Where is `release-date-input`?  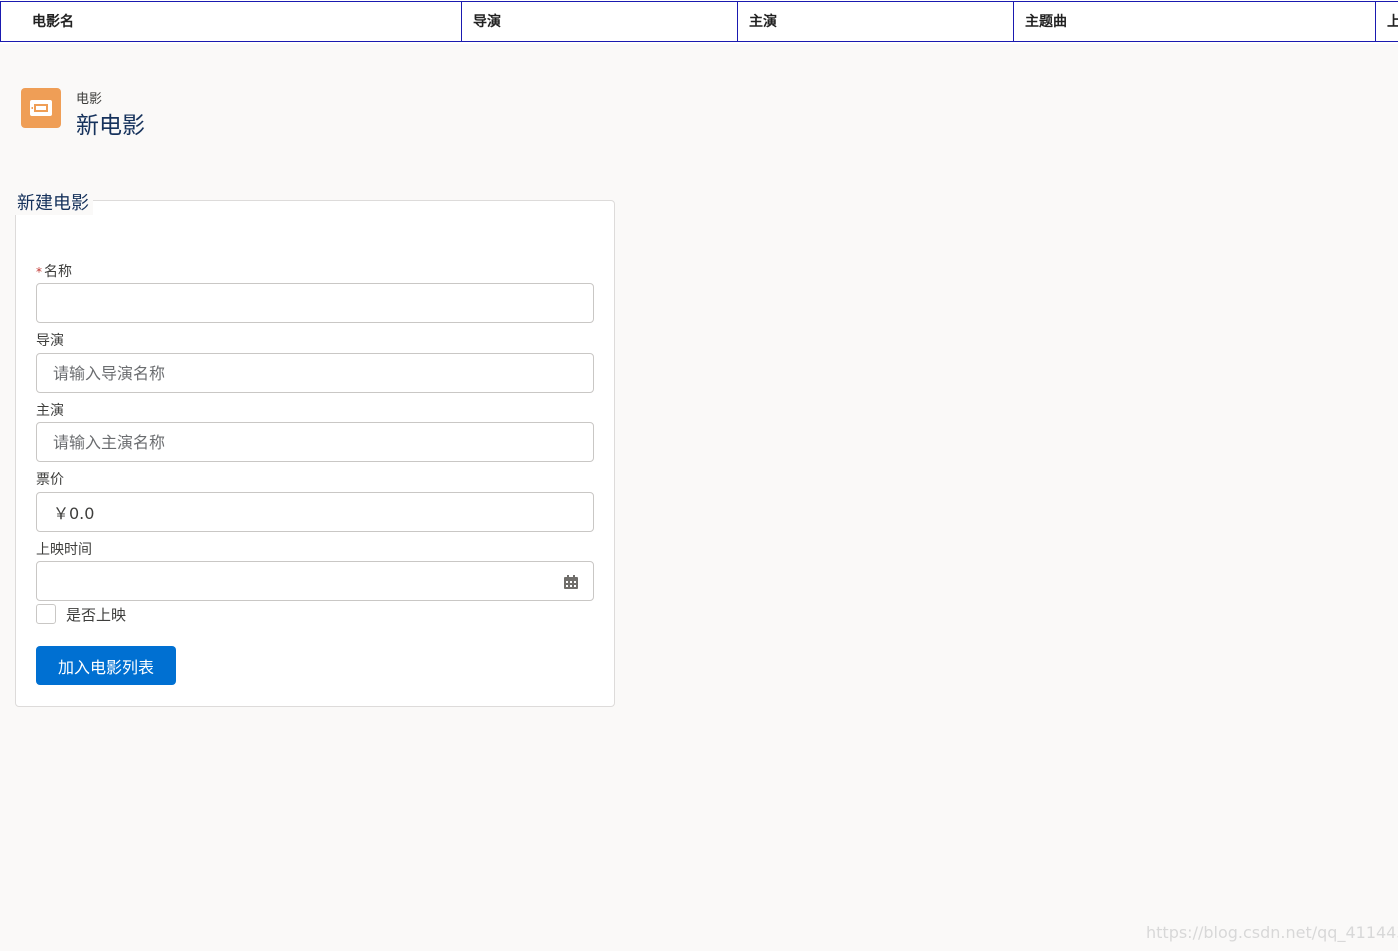
release-date-input is located at coordinates (315, 581).